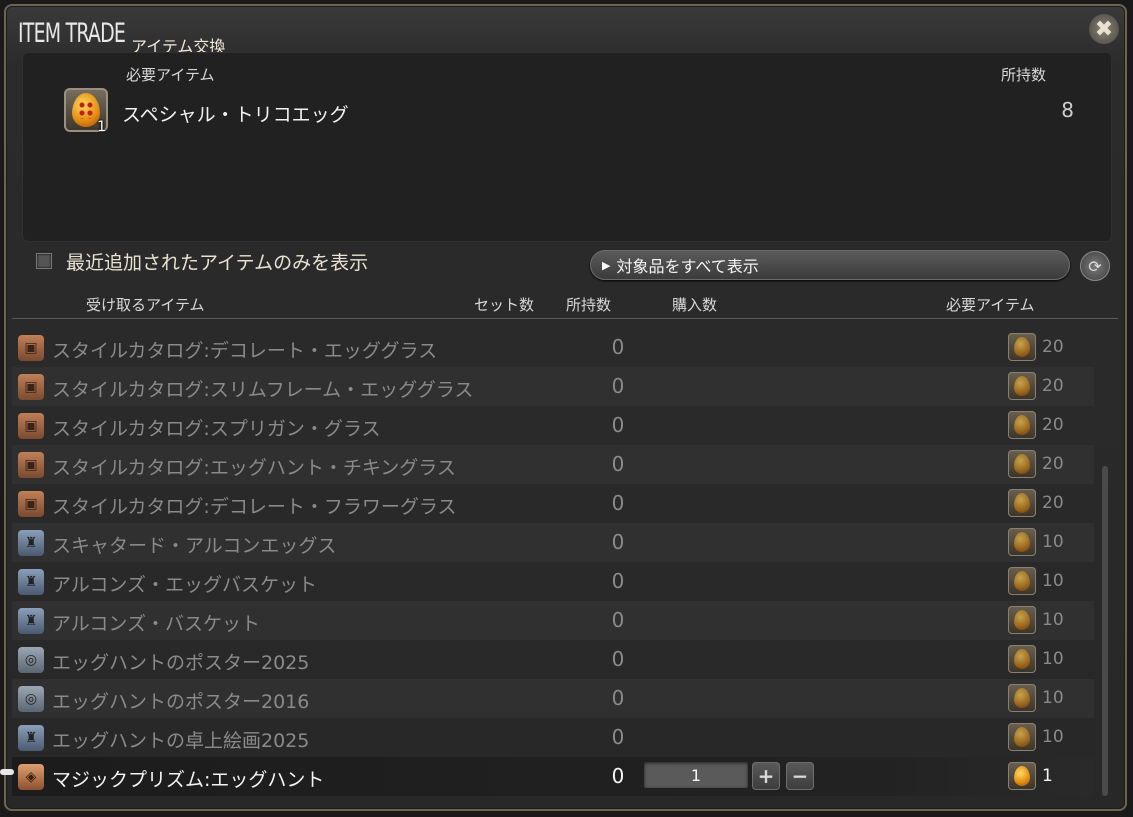 The image size is (1133, 817). What do you see at coordinates (31, 777) in the screenshot?
I see `prism-item-icon: ◈` at bounding box center [31, 777].